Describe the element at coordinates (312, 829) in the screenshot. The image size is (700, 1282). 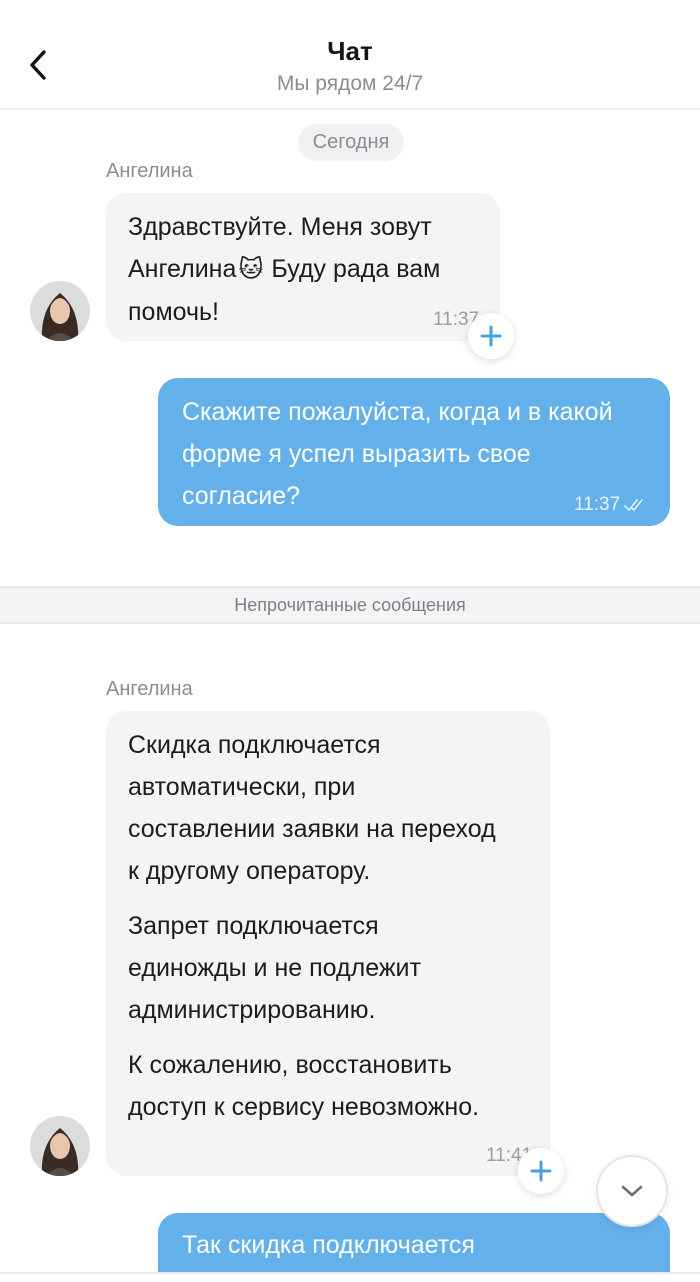
I see `message-line: составлении заявки на переход` at that location.